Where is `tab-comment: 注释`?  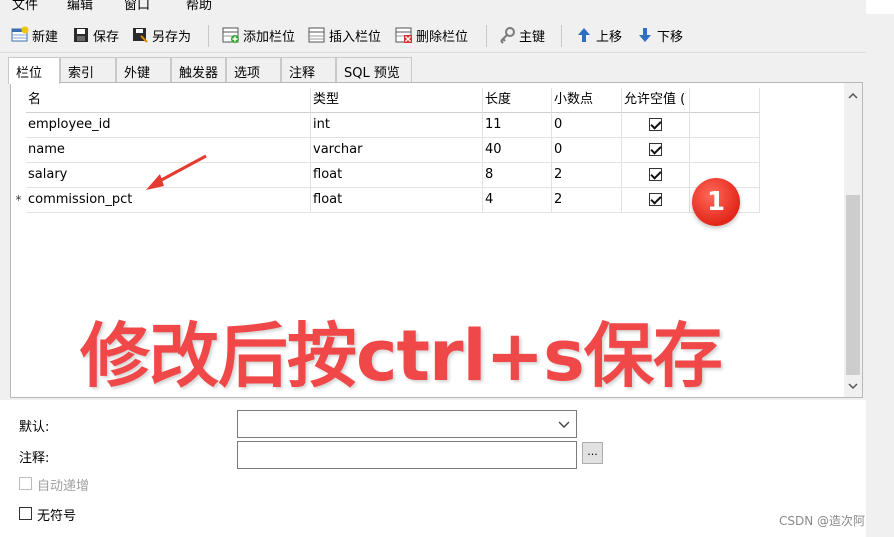
tab-comment: 注释 is located at coordinates (308, 69).